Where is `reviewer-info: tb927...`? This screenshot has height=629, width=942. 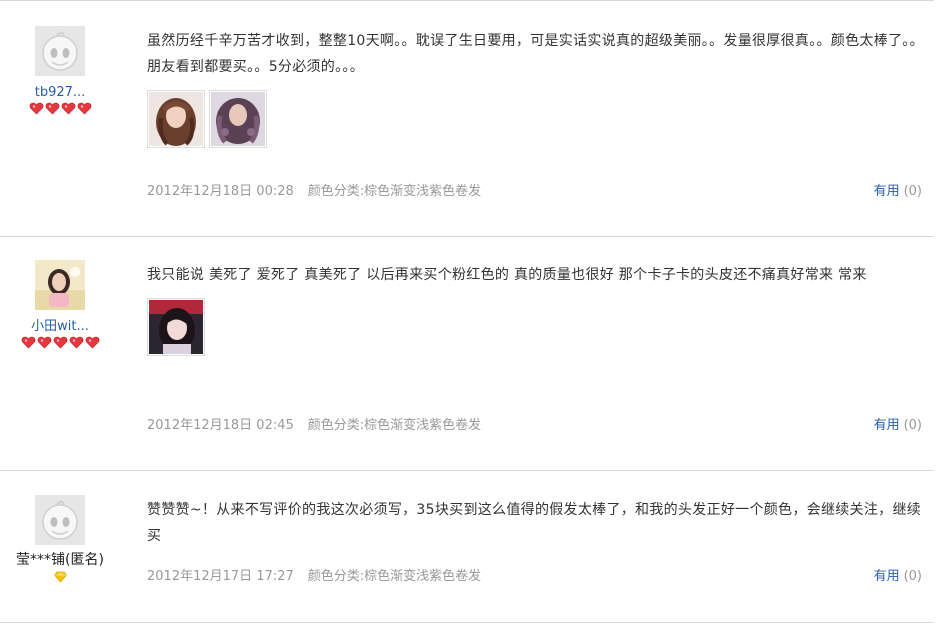
reviewer-info: tb927... is located at coordinates (60, 71).